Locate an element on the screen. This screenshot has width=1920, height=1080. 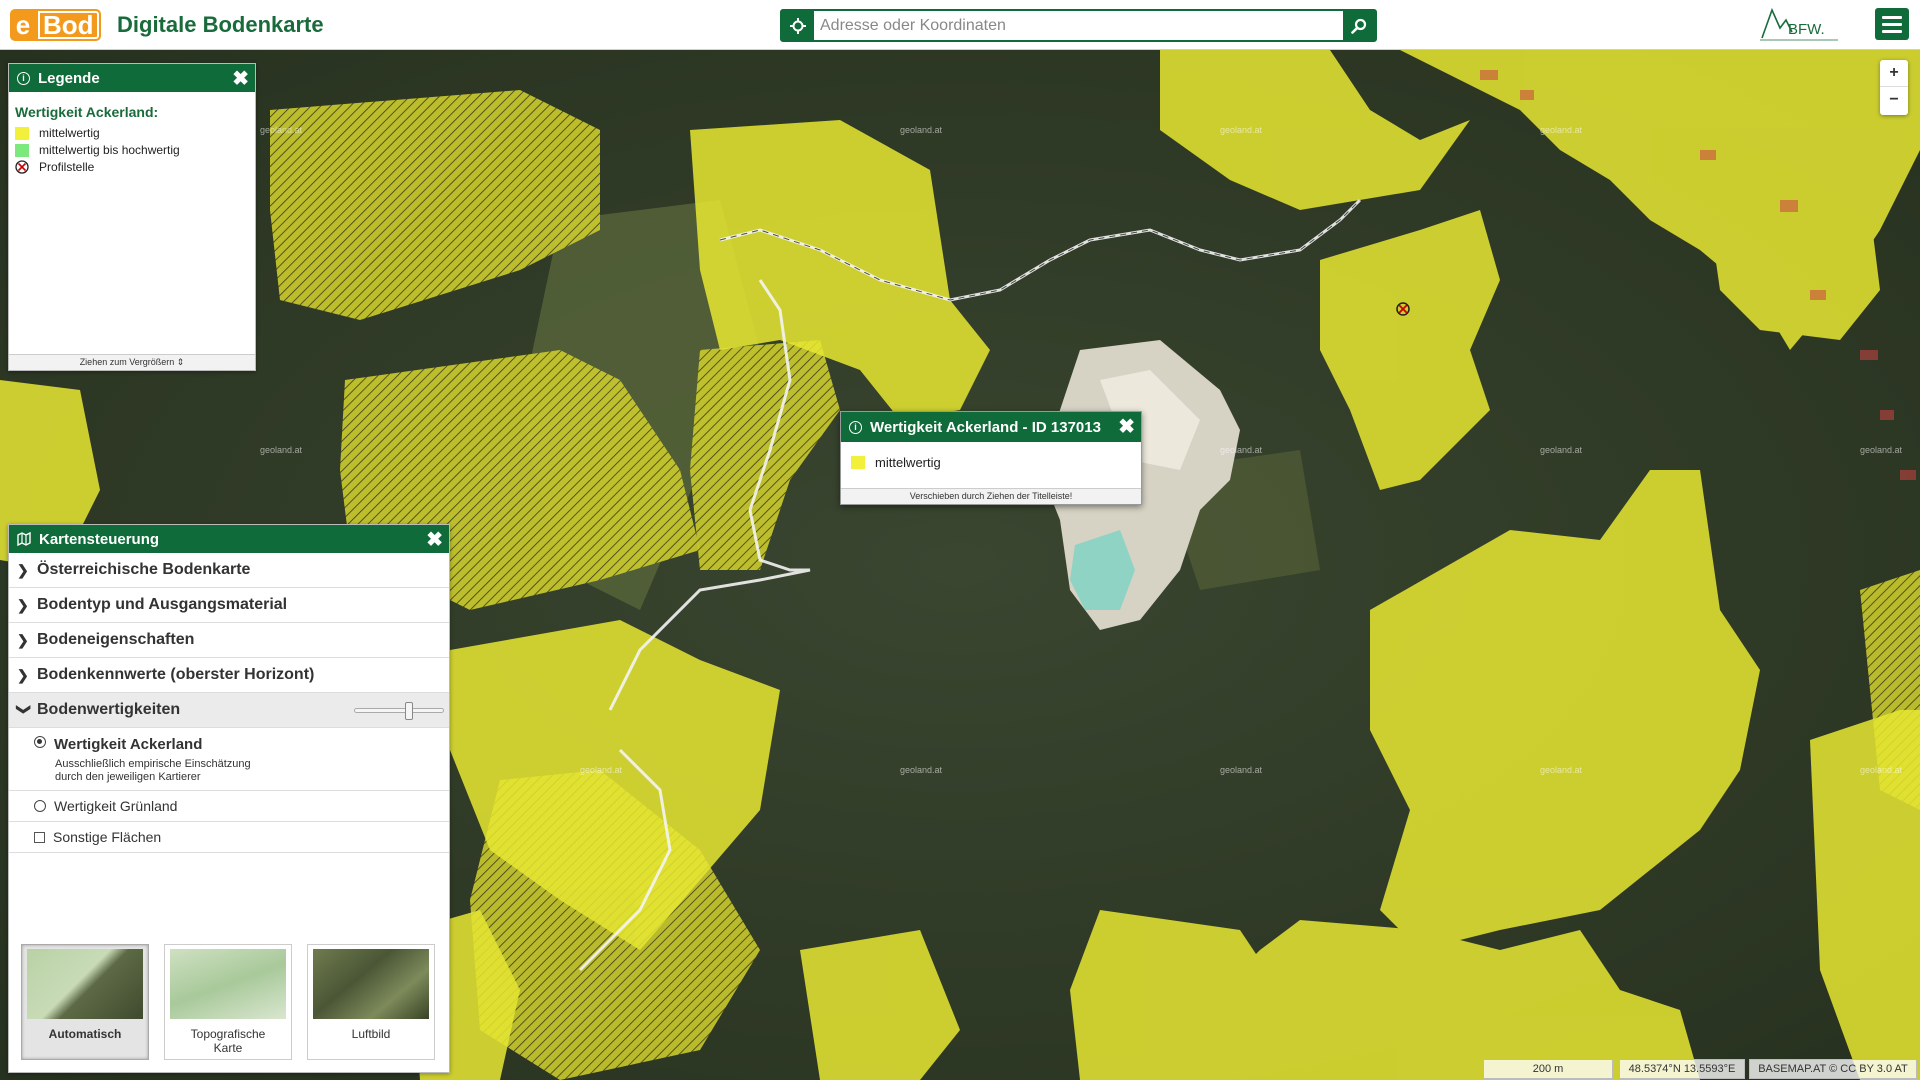
basemap-label: Automatisch is located at coordinates (85, 1034).